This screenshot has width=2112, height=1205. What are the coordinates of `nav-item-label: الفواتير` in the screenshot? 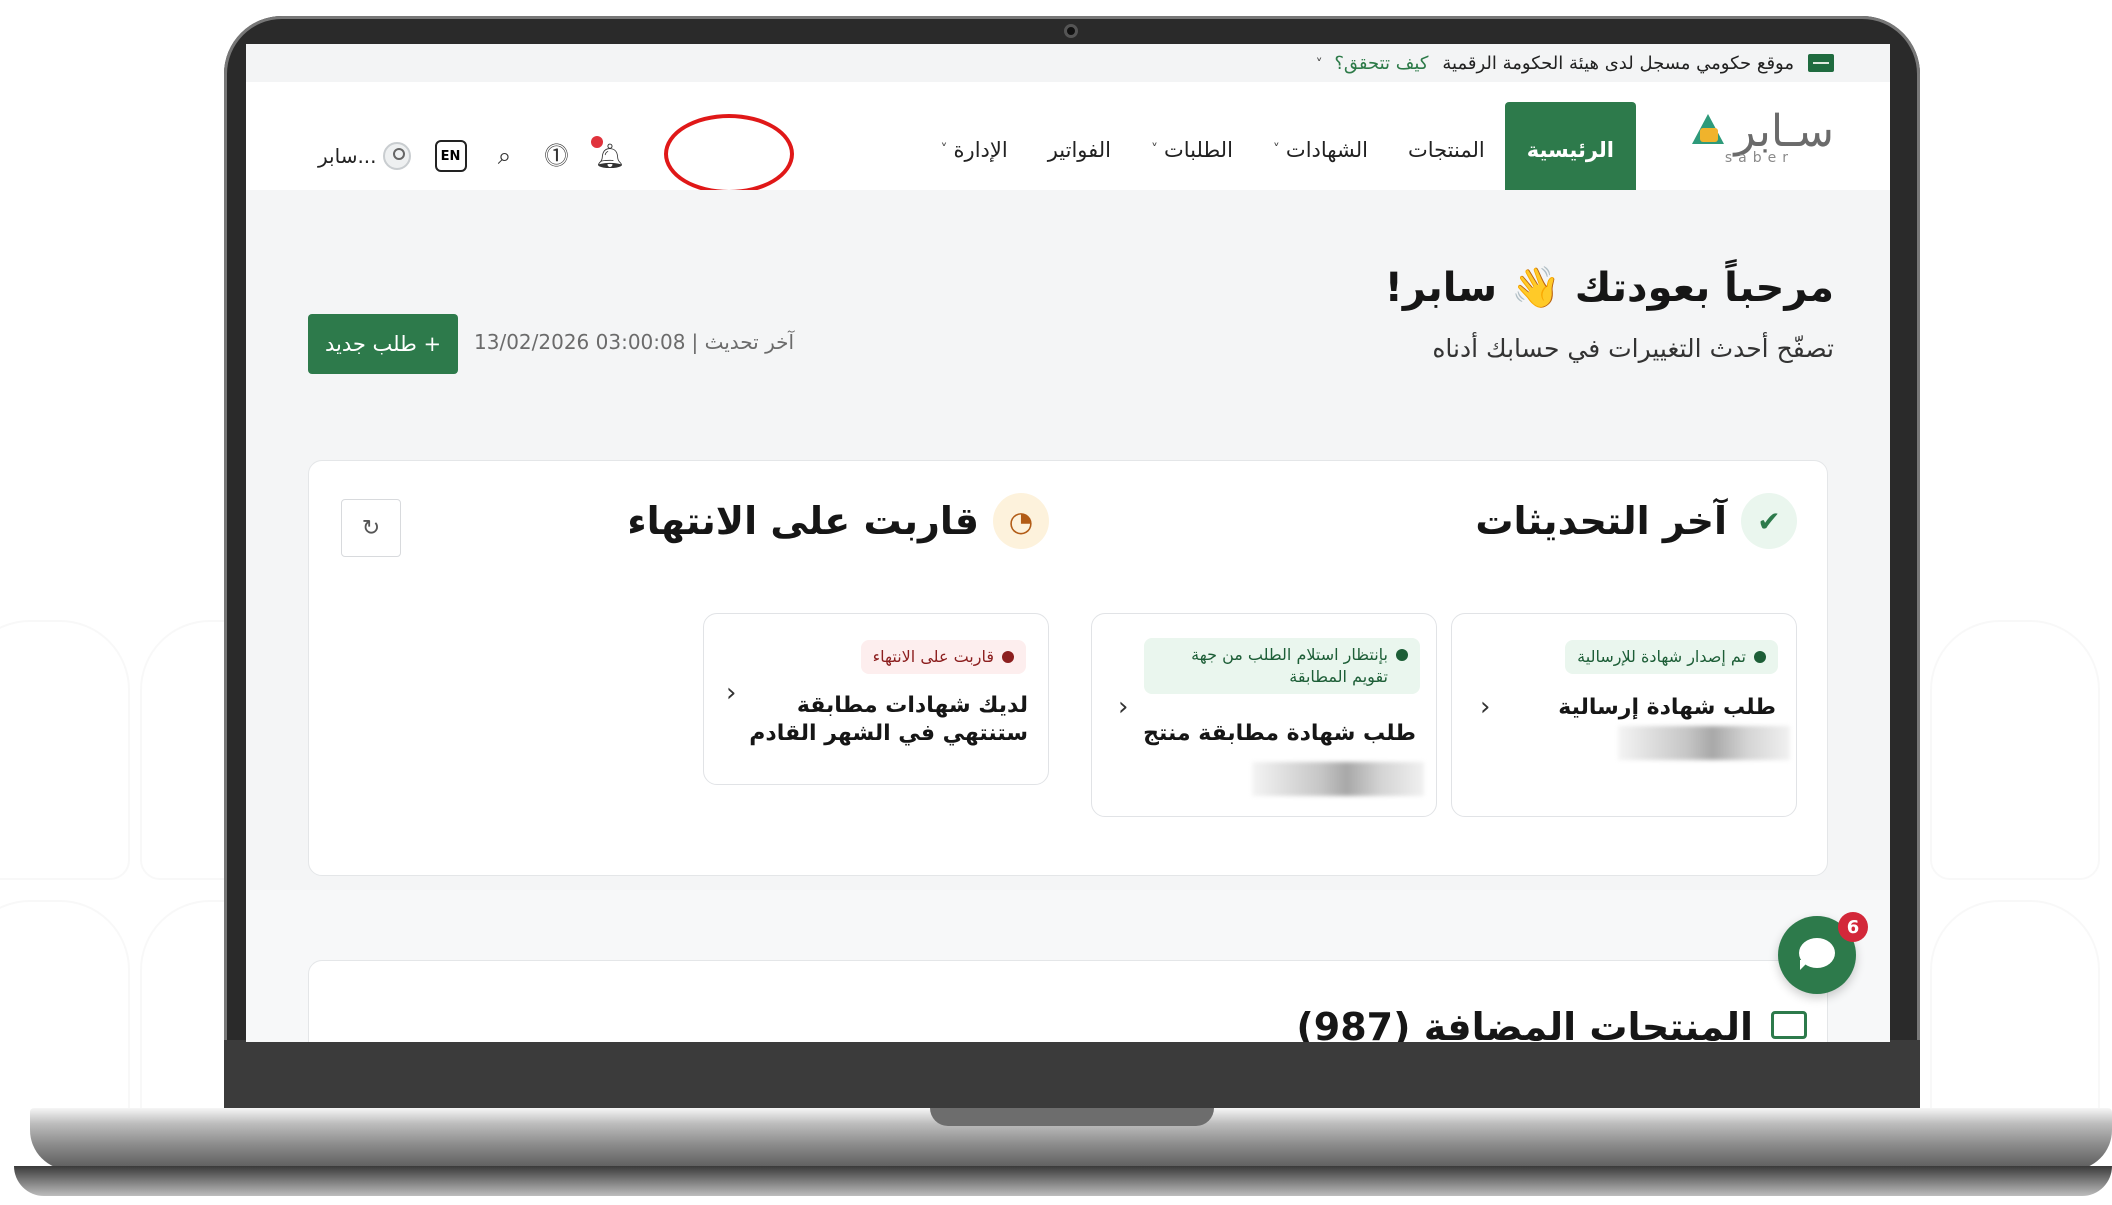 It's located at (1079, 150).